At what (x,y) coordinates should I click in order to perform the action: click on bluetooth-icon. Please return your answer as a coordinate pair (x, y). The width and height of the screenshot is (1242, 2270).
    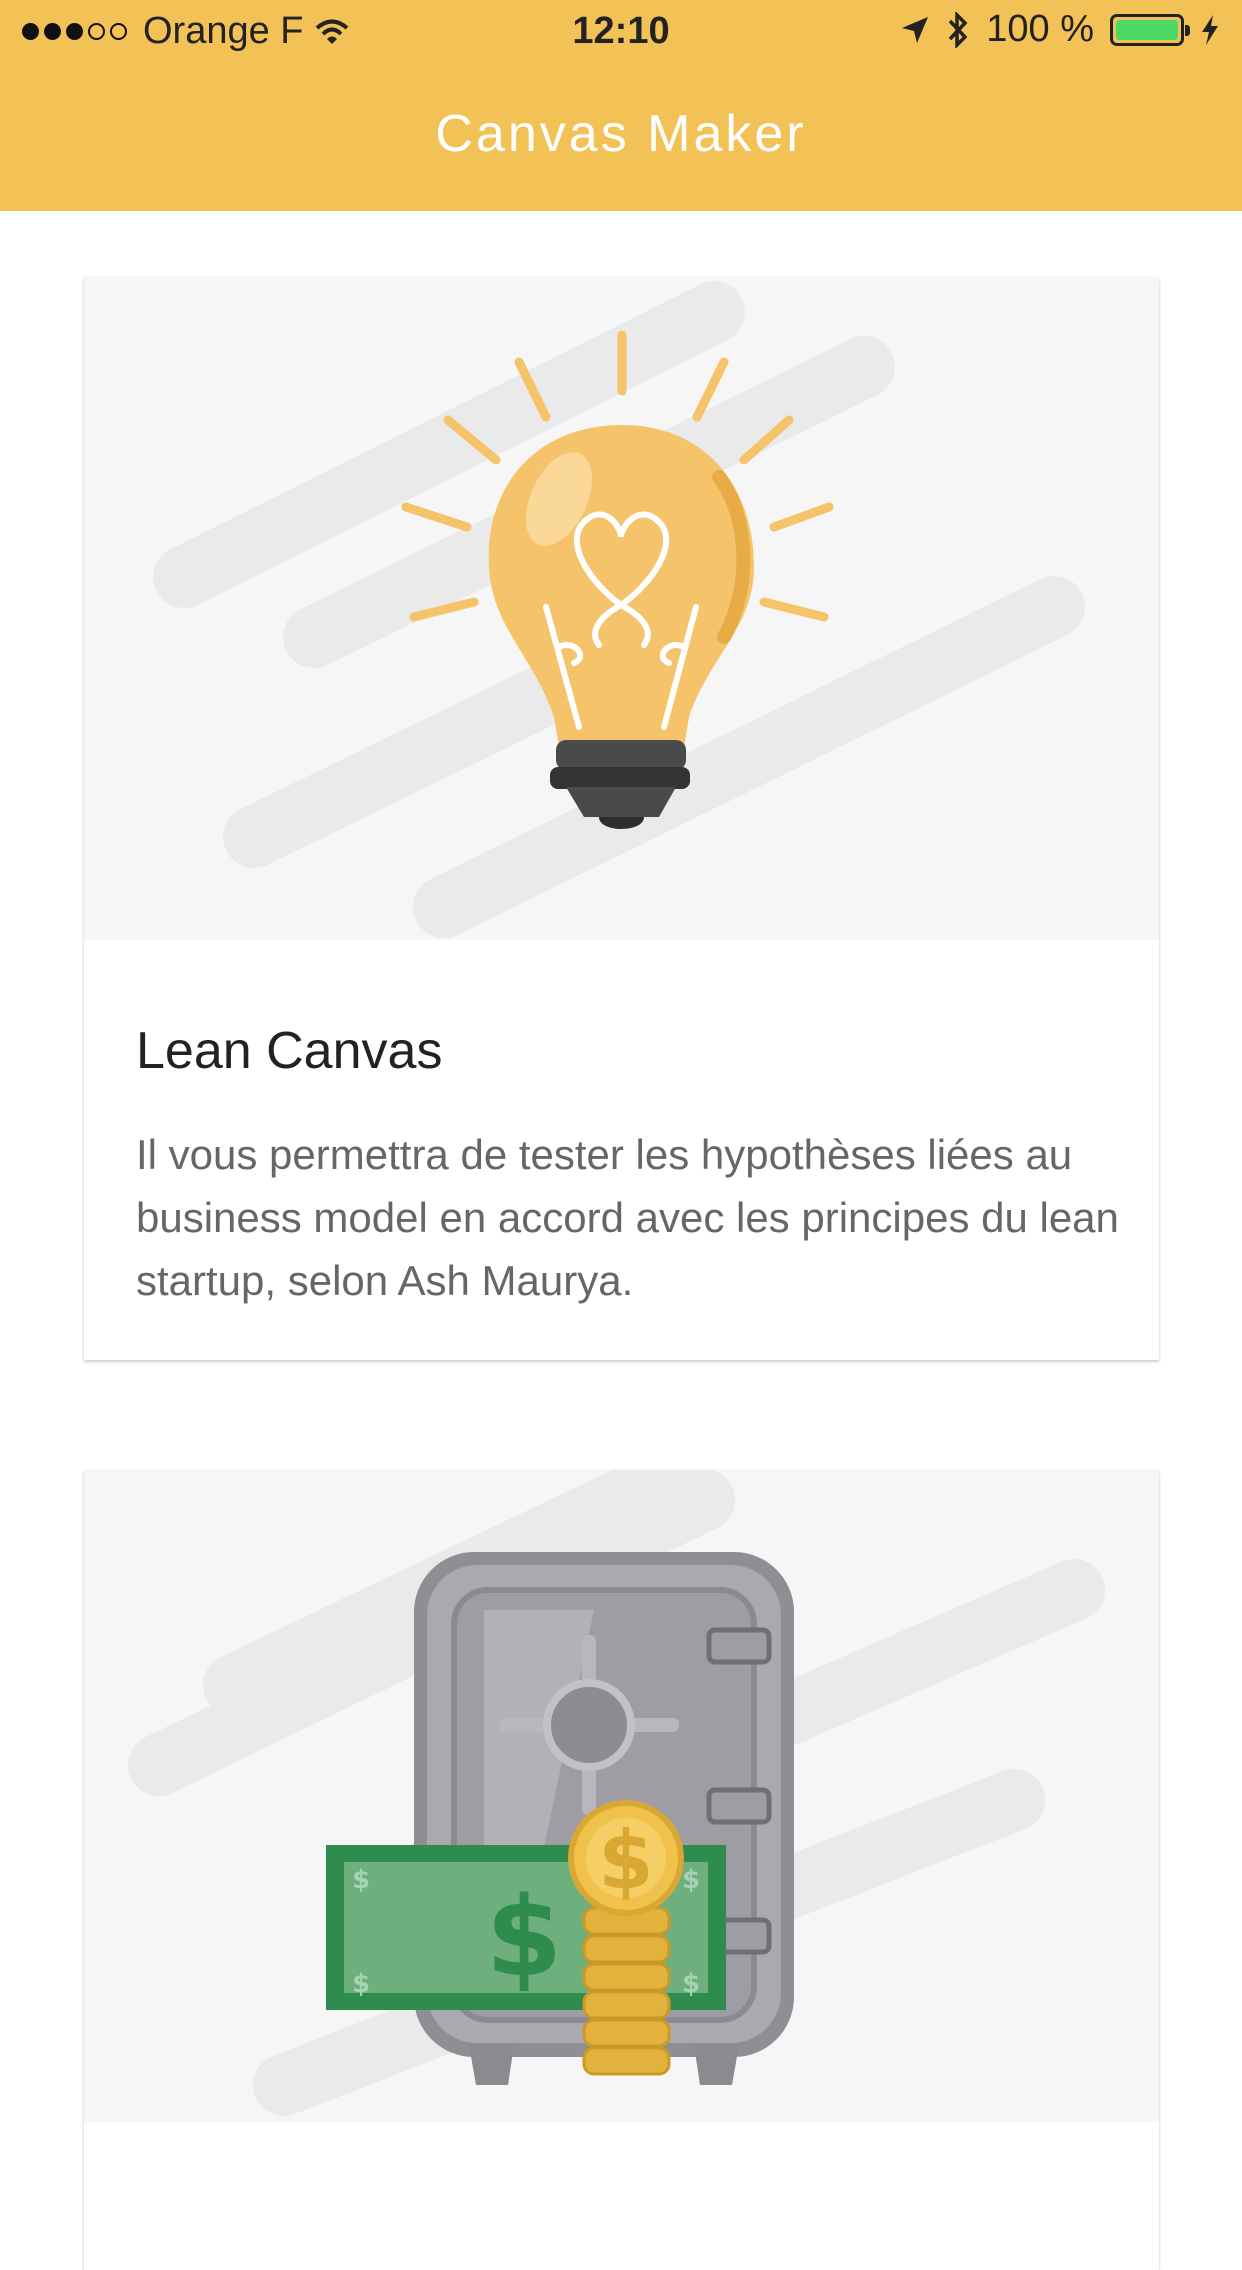
    Looking at the image, I should click on (958, 29).